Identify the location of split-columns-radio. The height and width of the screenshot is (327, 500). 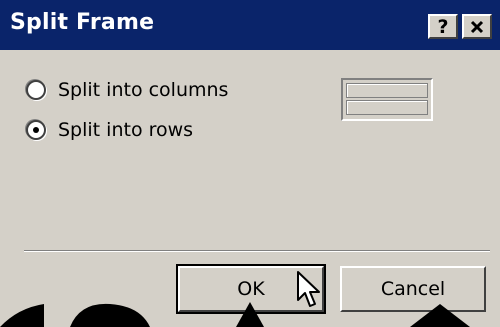
(36, 90).